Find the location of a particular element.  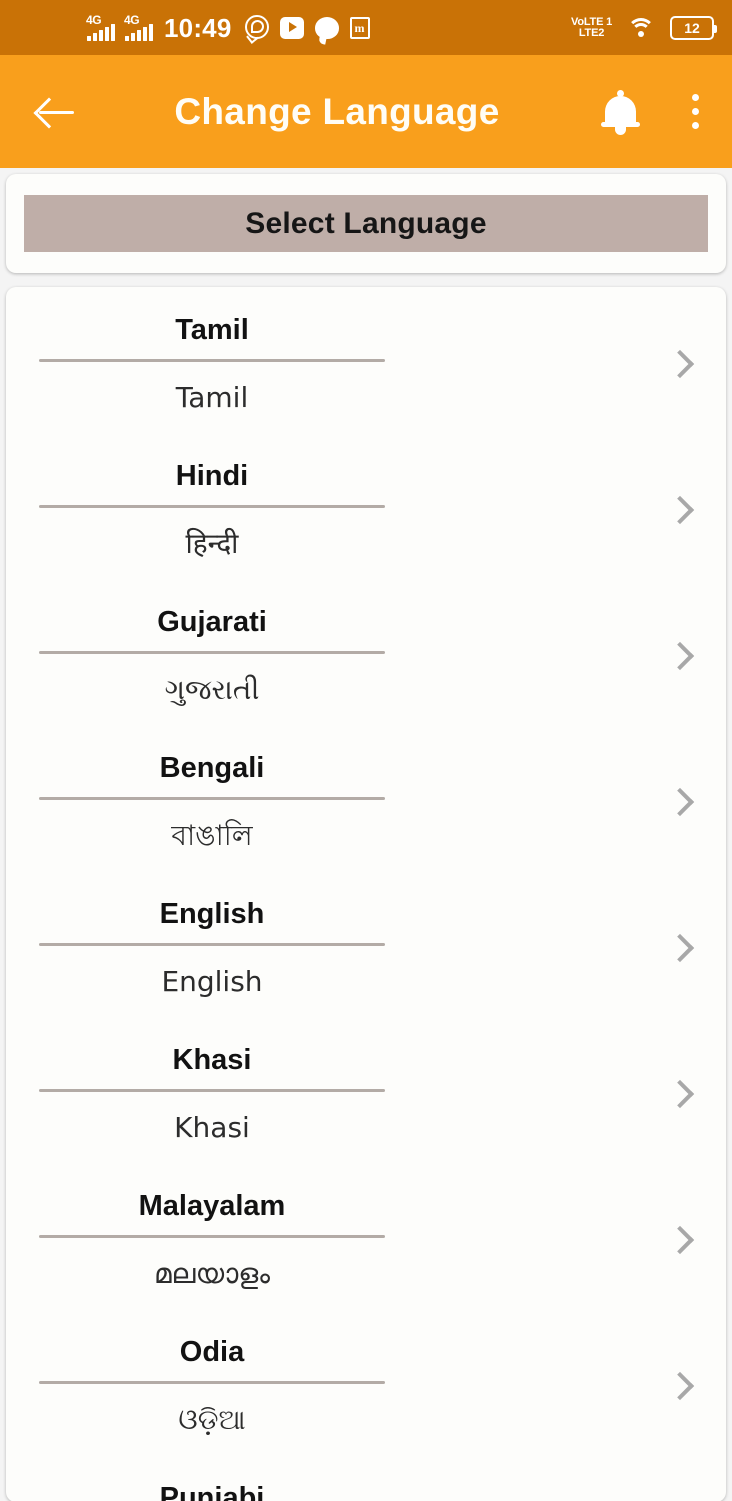

status-bar-left: 4G 4G 10:49 m is located at coordinates (328, 27).